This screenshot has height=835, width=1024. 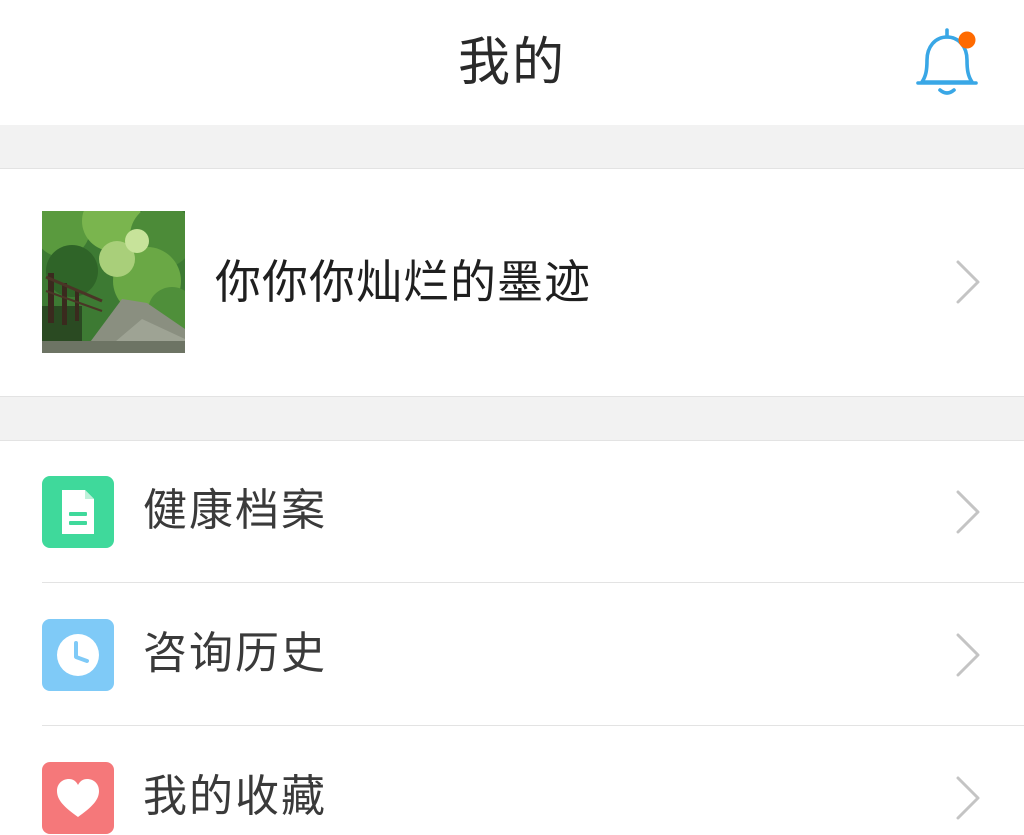 I want to click on menu-item-label: 咨询历史, so click(x=235, y=653).